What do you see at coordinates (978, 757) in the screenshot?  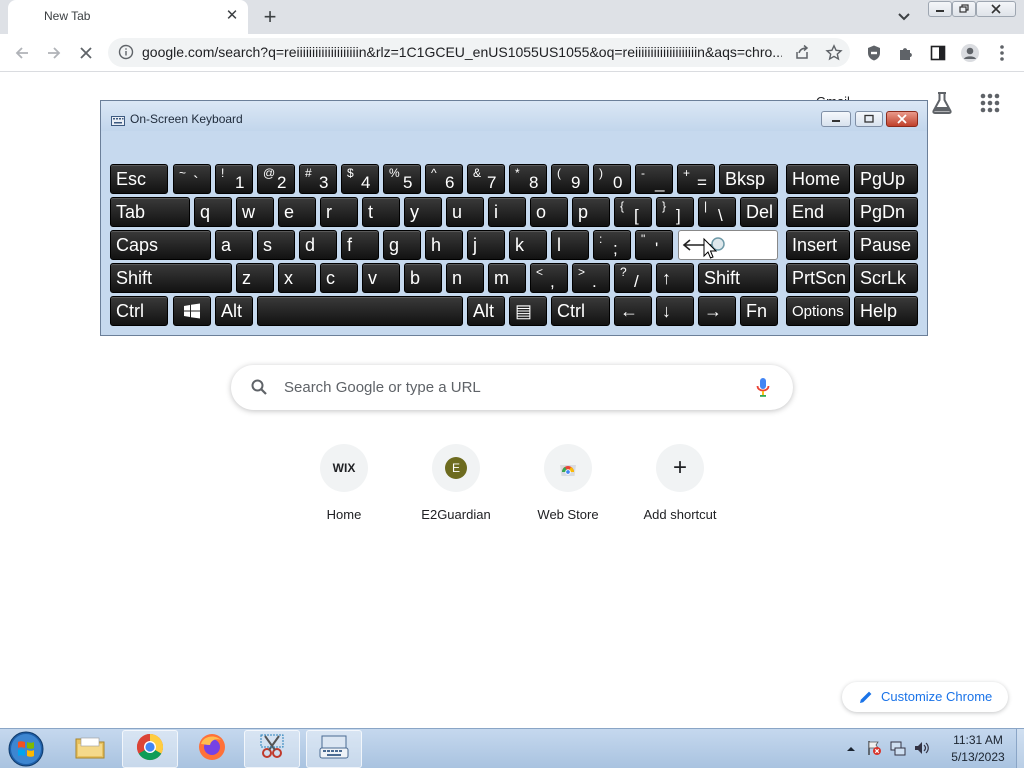 I see `clock-date: 5/13/2023` at bounding box center [978, 757].